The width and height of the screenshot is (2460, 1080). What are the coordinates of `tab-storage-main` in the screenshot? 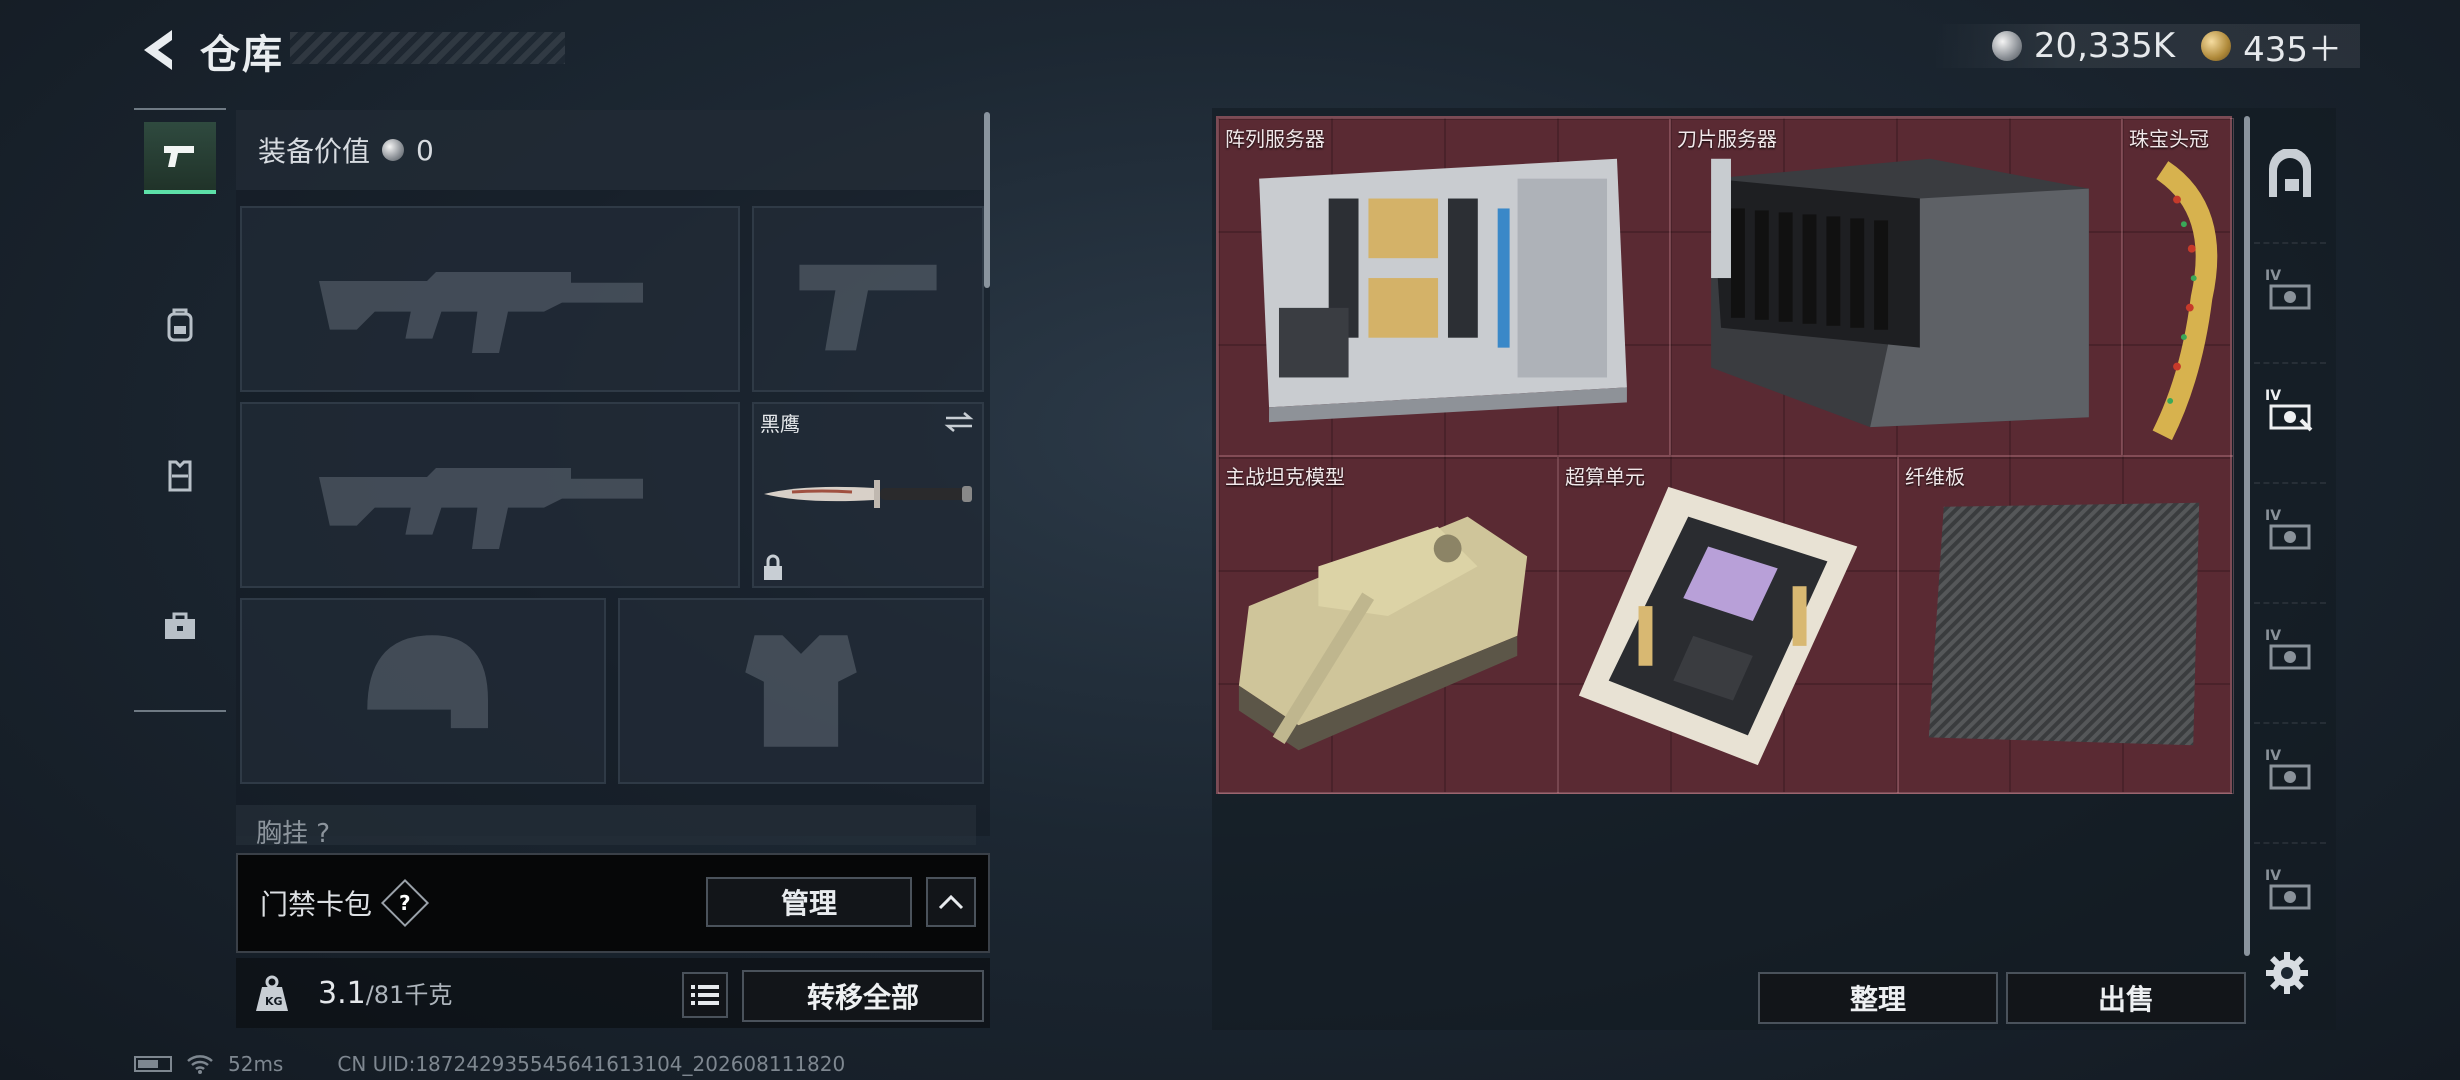 It's located at (2290, 176).